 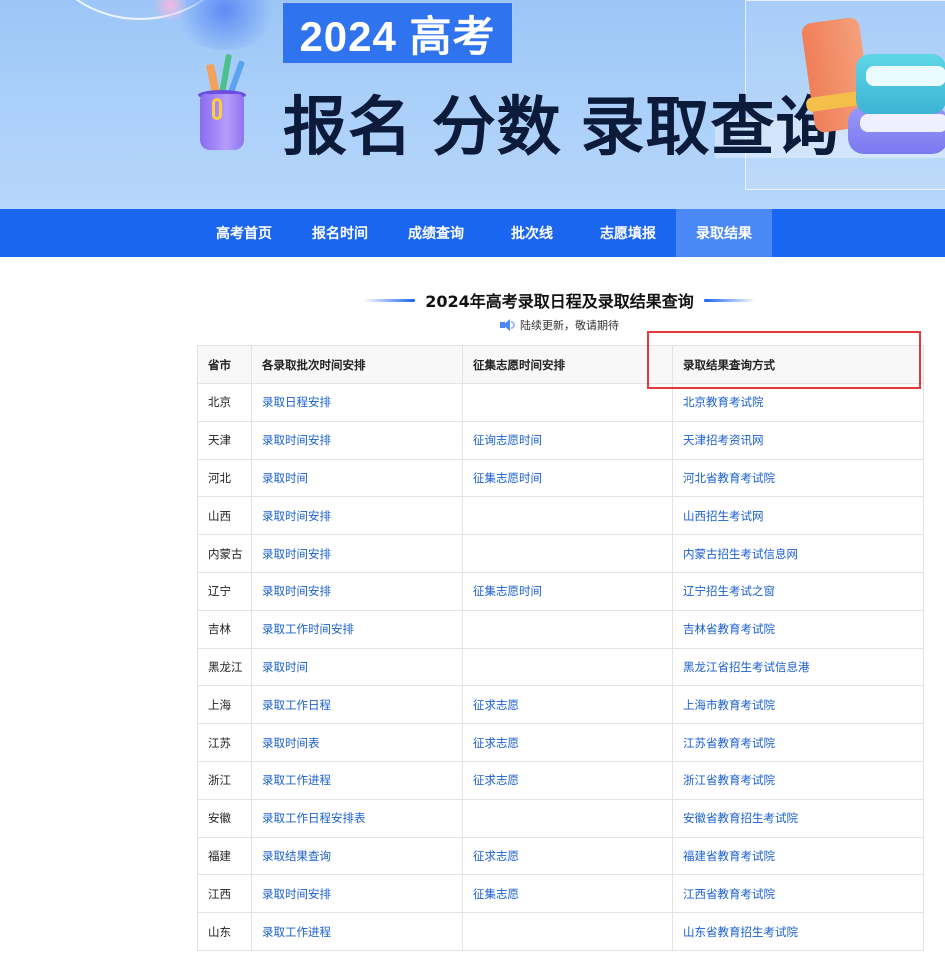 I want to click on schedule-link: 录取结果查询, so click(x=296, y=856).